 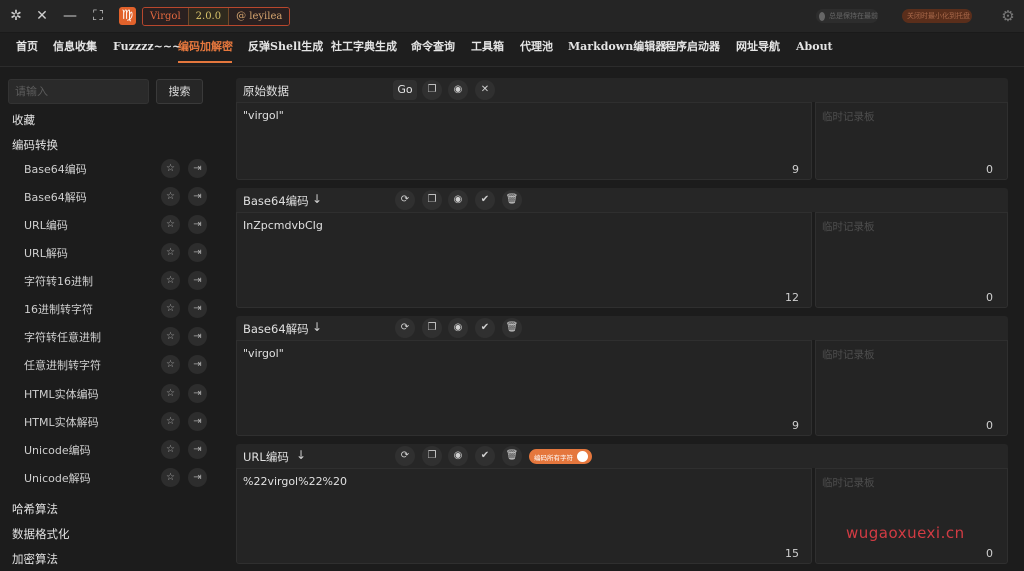 What do you see at coordinates (433, 49) in the screenshot?
I see `nav-command-lookup: 命令查询` at bounding box center [433, 49].